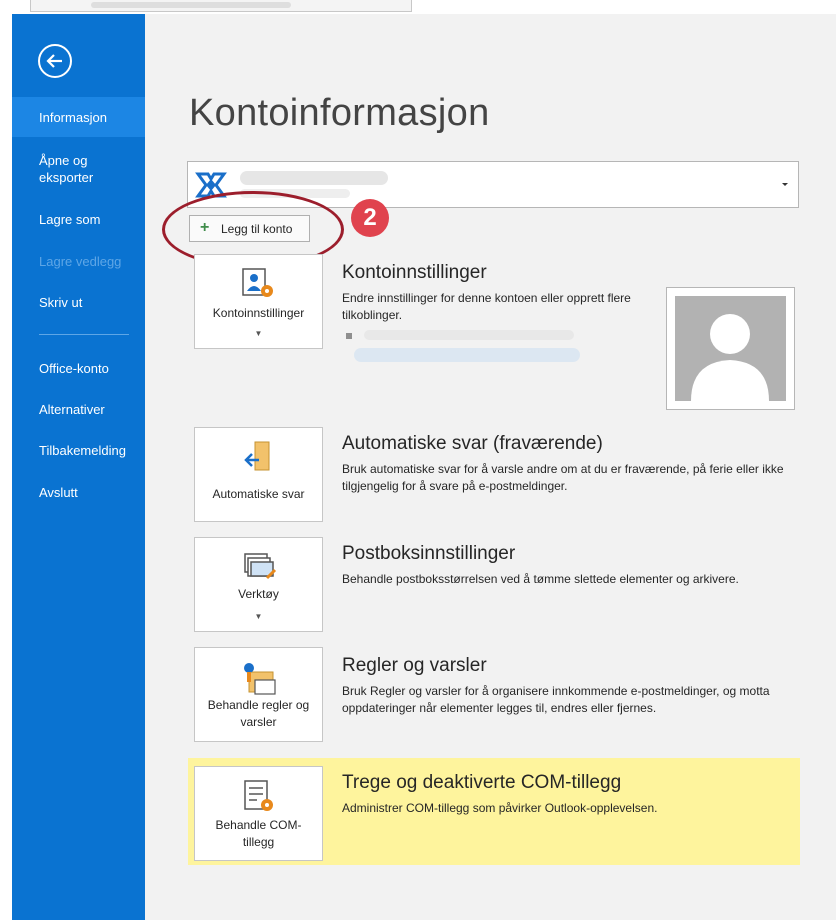  What do you see at coordinates (260, 566) in the screenshot?
I see `tools-icon` at bounding box center [260, 566].